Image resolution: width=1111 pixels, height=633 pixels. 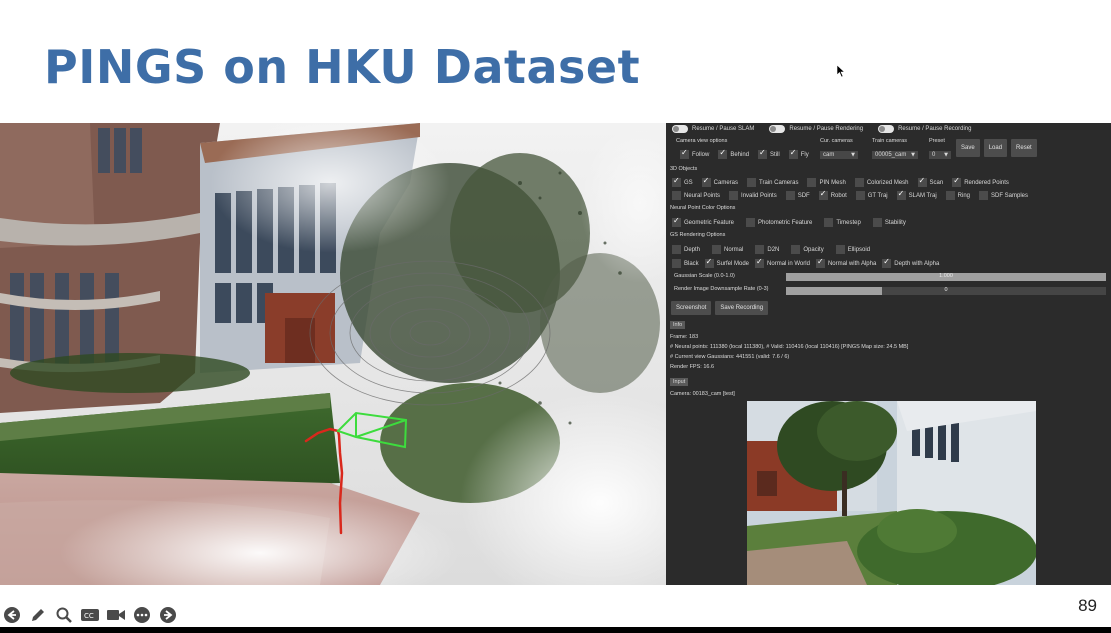 What do you see at coordinates (845, 262) in the screenshot?
I see `checkbox-normal-with-alpha: Normal with Alpha` at bounding box center [845, 262].